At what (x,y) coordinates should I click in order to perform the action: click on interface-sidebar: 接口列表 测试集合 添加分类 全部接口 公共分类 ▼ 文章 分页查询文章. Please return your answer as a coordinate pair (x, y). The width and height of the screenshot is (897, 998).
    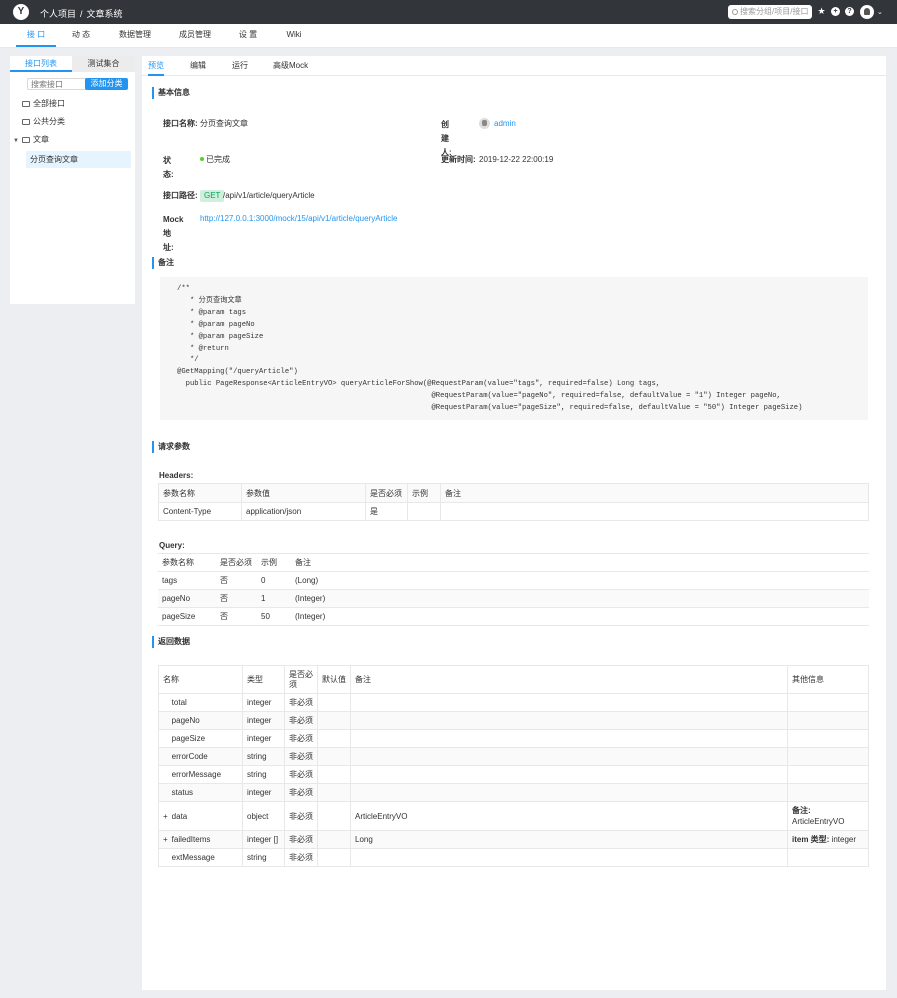
    Looking at the image, I should click on (72, 180).